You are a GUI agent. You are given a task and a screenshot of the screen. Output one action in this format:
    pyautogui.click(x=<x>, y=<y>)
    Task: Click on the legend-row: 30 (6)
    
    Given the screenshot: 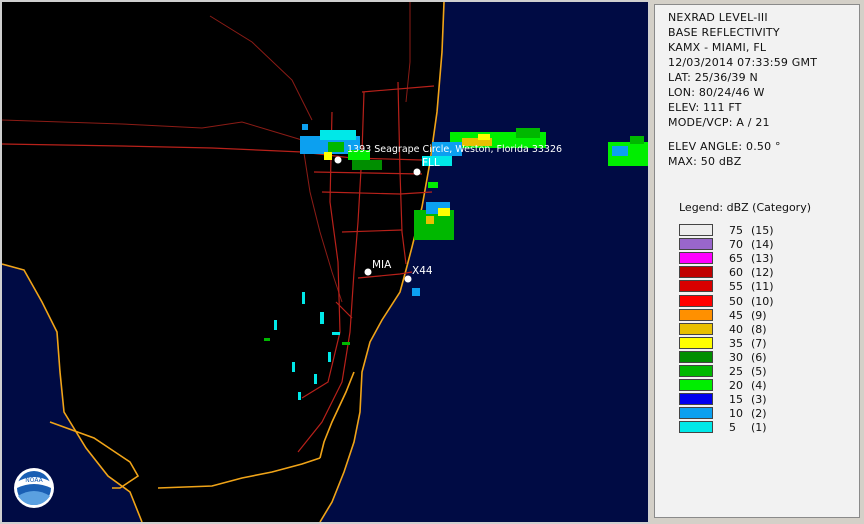 What is the action you would take?
    pyautogui.click(x=739, y=357)
    